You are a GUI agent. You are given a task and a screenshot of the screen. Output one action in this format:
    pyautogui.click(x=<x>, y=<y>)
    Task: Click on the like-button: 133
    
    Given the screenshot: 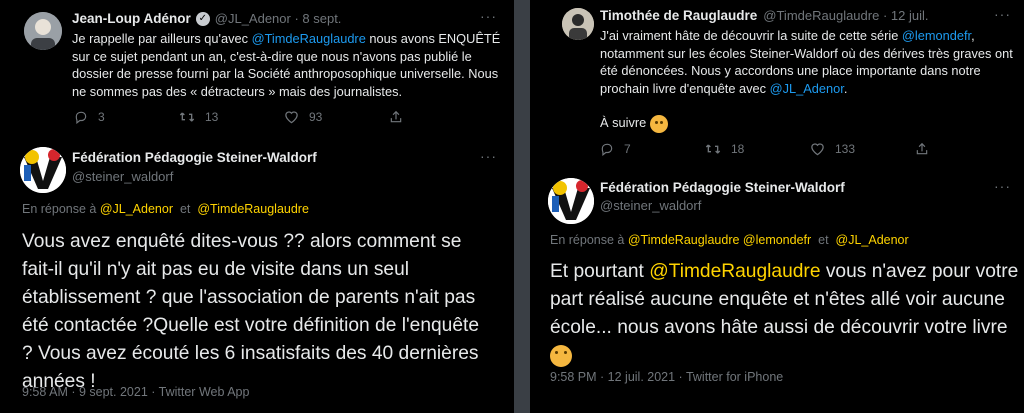 What is the action you would take?
    pyautogui.click(x=862, y=149)
    